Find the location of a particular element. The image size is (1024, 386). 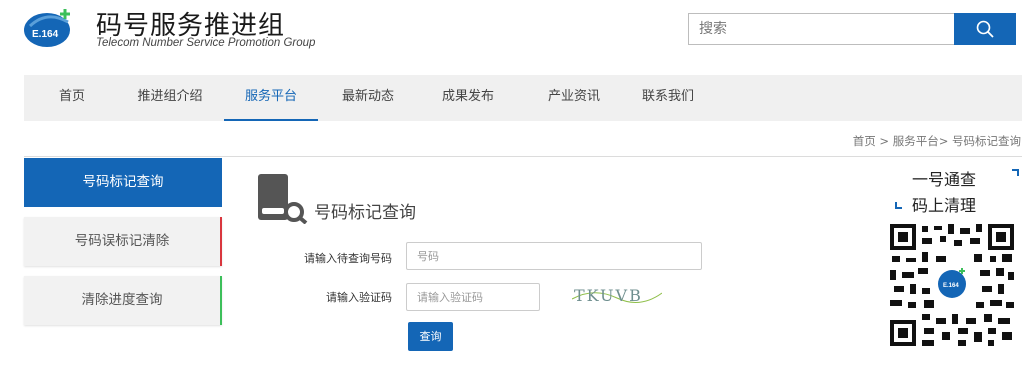

nav-item-contact: 联系我们 is located at coordinates (668, 98).